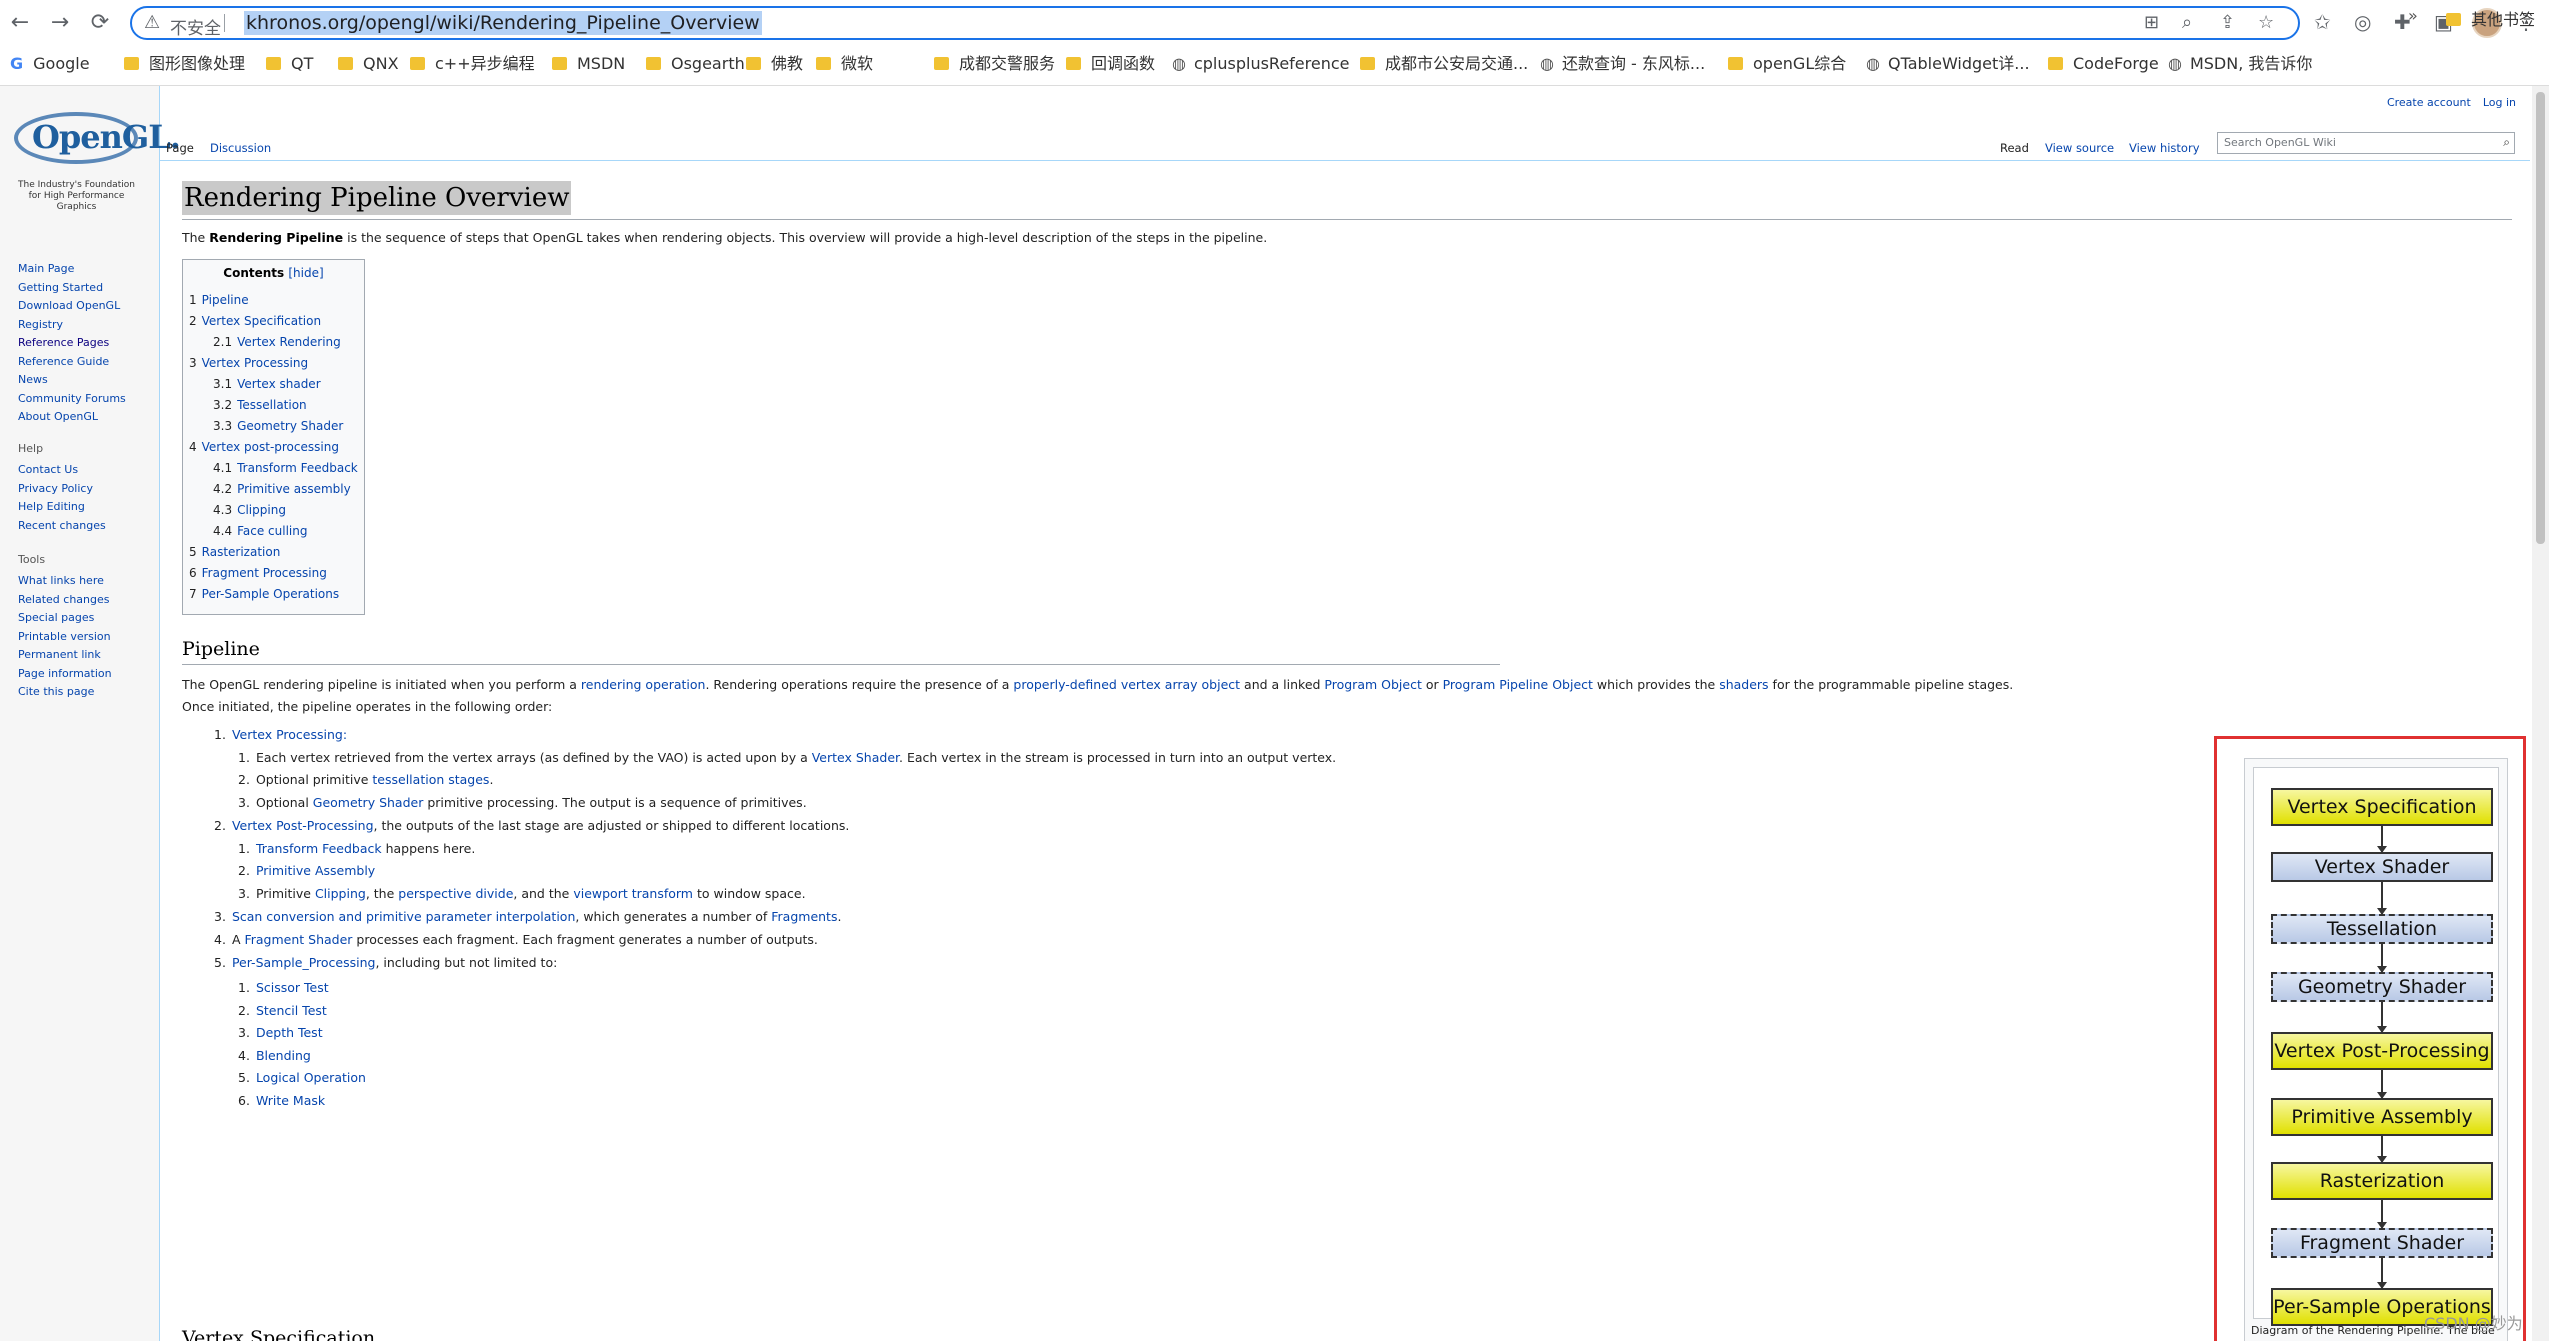  I want to click on inline-link: Clipping, so click(340, 893).